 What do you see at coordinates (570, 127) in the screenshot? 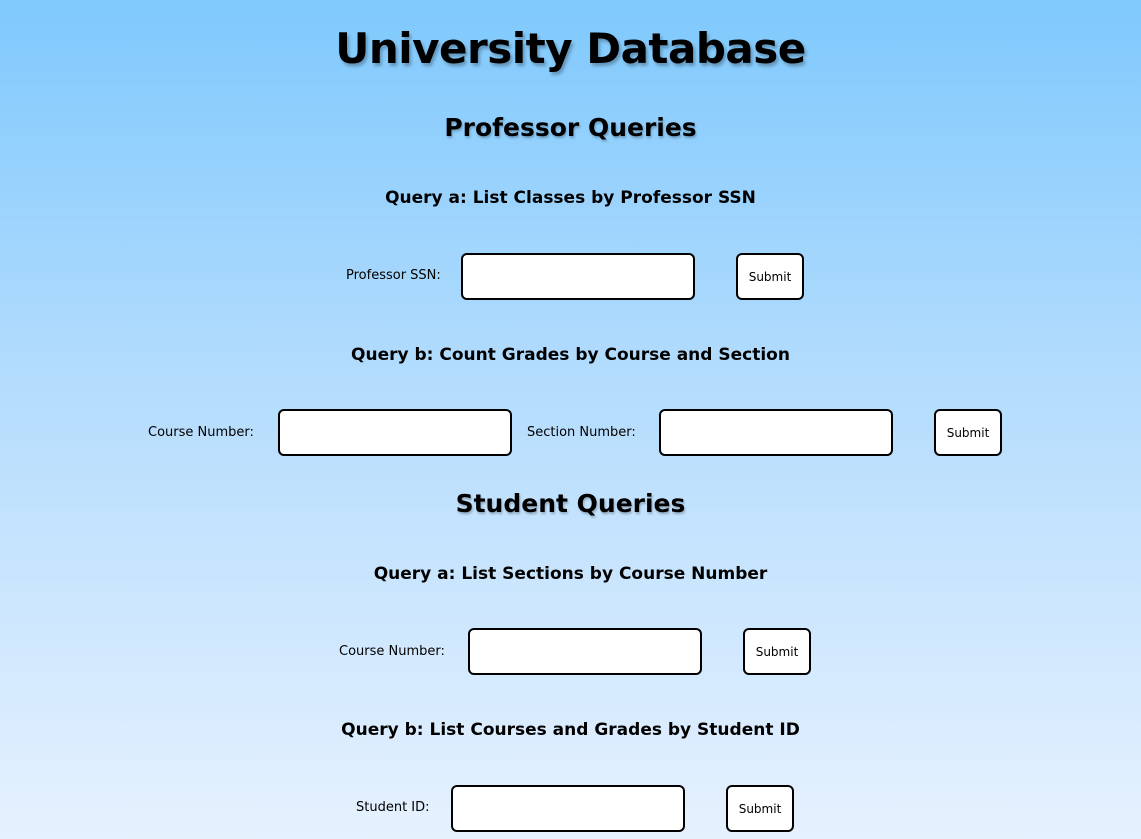
I see `professor-queries-heading: Professor Queries` at bounding box center [570, 127].